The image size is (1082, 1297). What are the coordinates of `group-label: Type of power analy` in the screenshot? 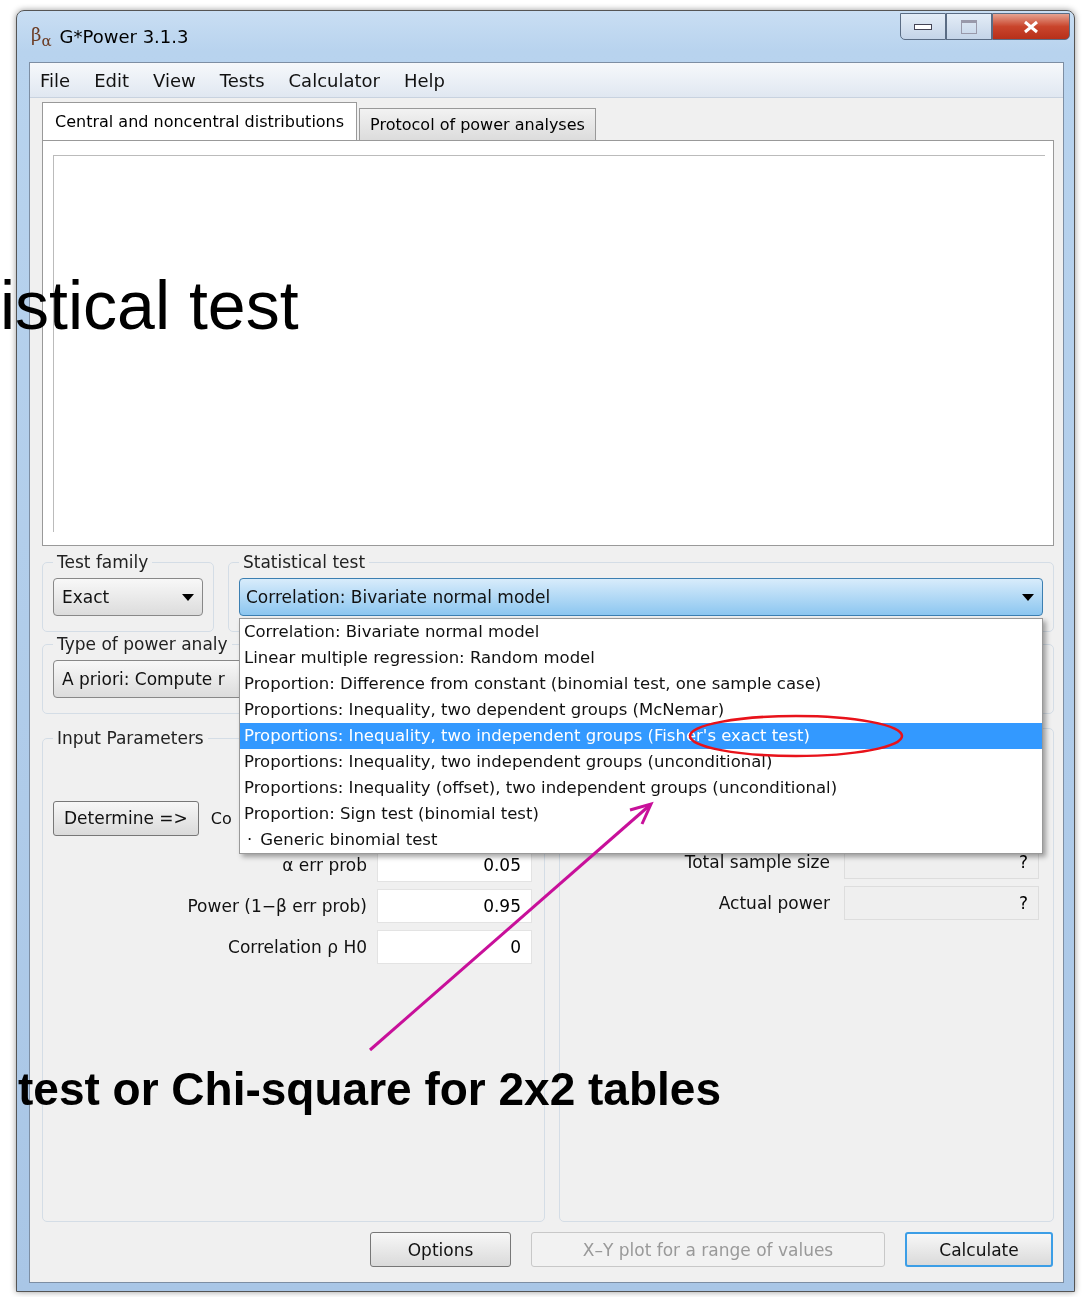 It's located at (142, 644).